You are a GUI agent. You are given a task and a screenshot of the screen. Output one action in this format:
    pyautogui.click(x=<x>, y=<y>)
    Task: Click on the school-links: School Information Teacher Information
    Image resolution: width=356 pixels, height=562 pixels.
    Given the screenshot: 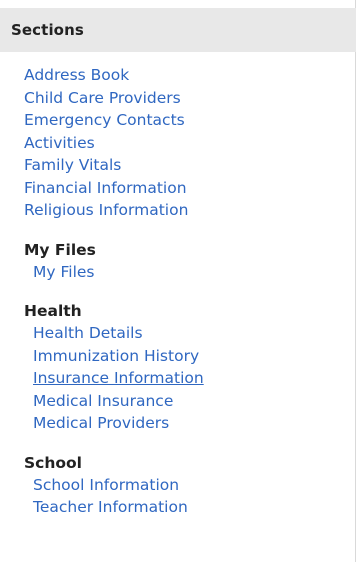 What is the action you would take?
    pyautogui.click(x=184, y=496)
    